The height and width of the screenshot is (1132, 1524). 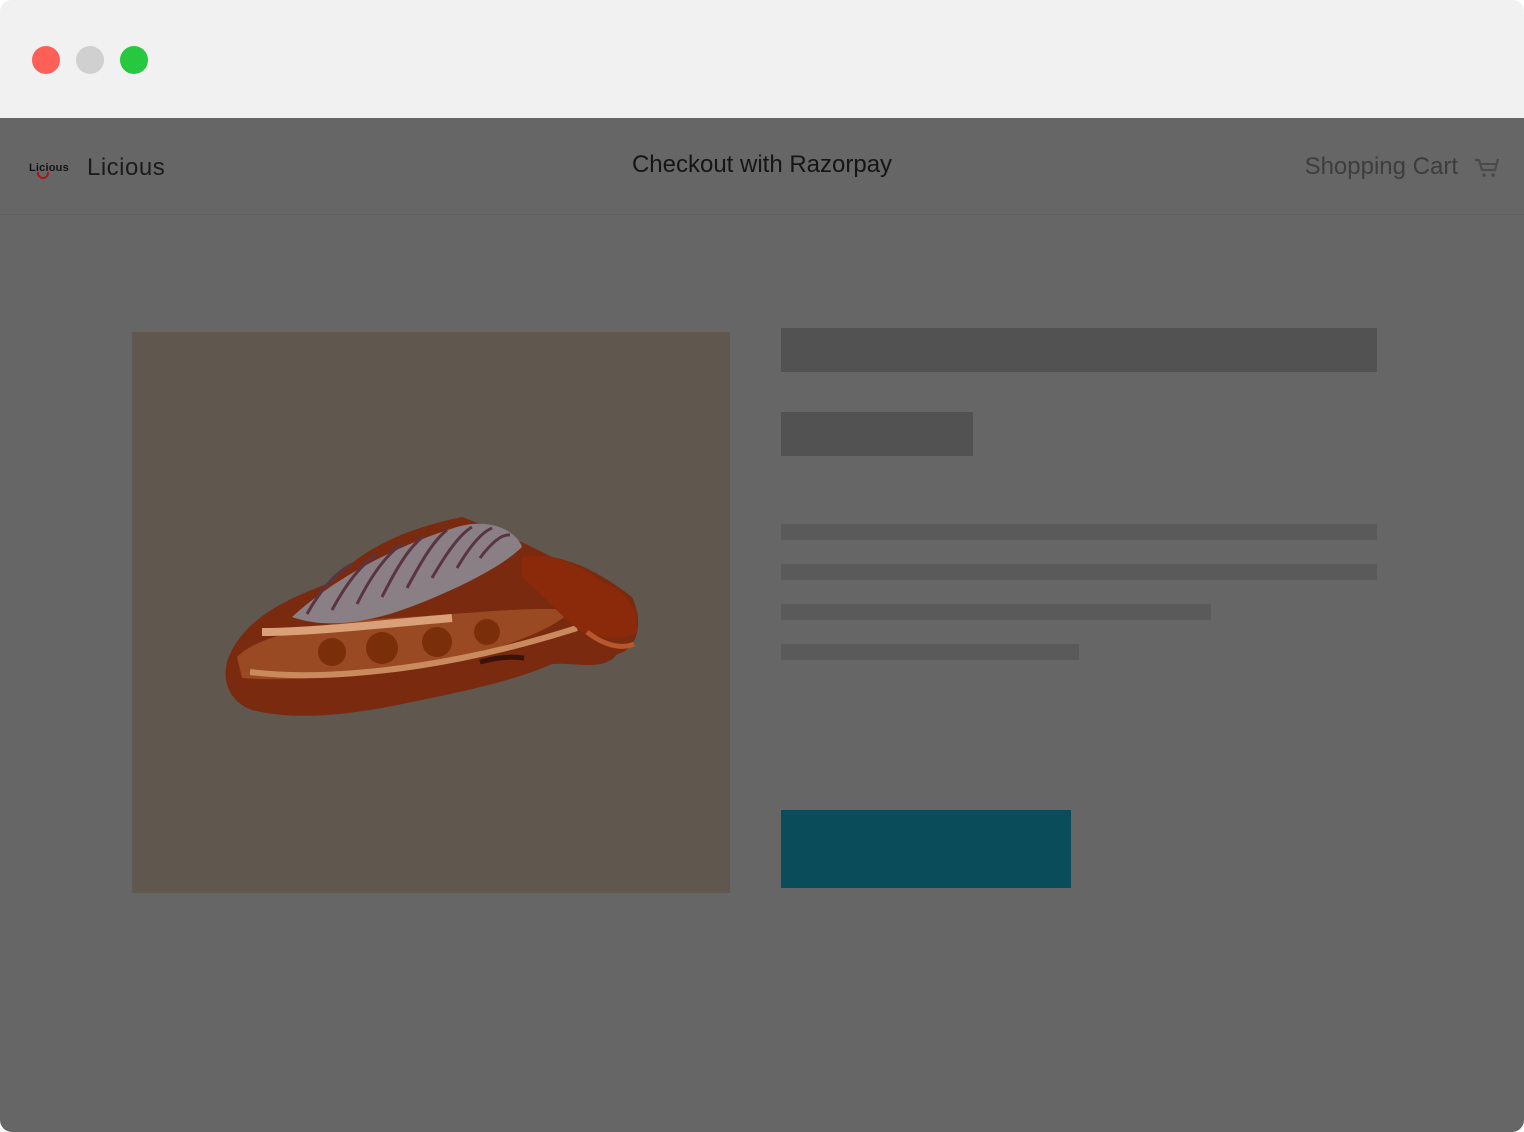 I want to click on minimize-window-button, so click(x=90, y=60).